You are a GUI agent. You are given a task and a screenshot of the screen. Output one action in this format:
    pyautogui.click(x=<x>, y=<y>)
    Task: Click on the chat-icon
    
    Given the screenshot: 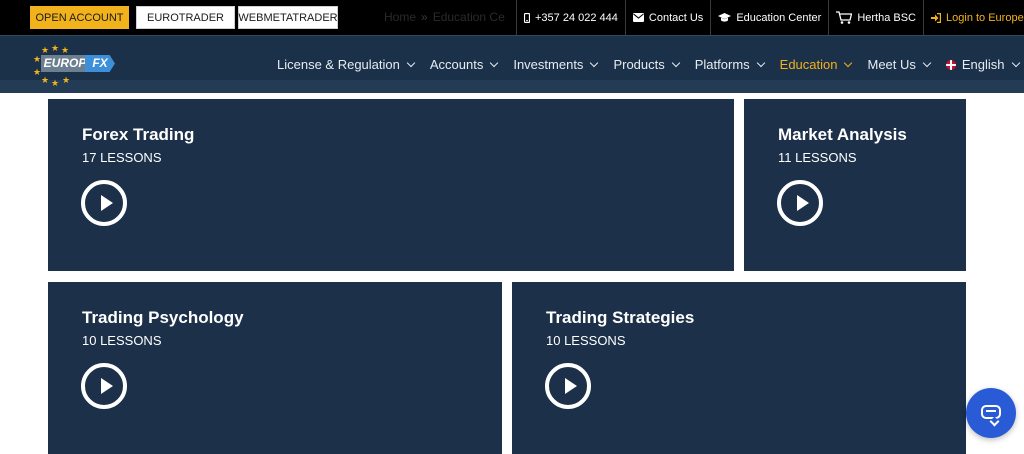 What is the action you would take?
    pyautogui.click(x=991, y=412)
    